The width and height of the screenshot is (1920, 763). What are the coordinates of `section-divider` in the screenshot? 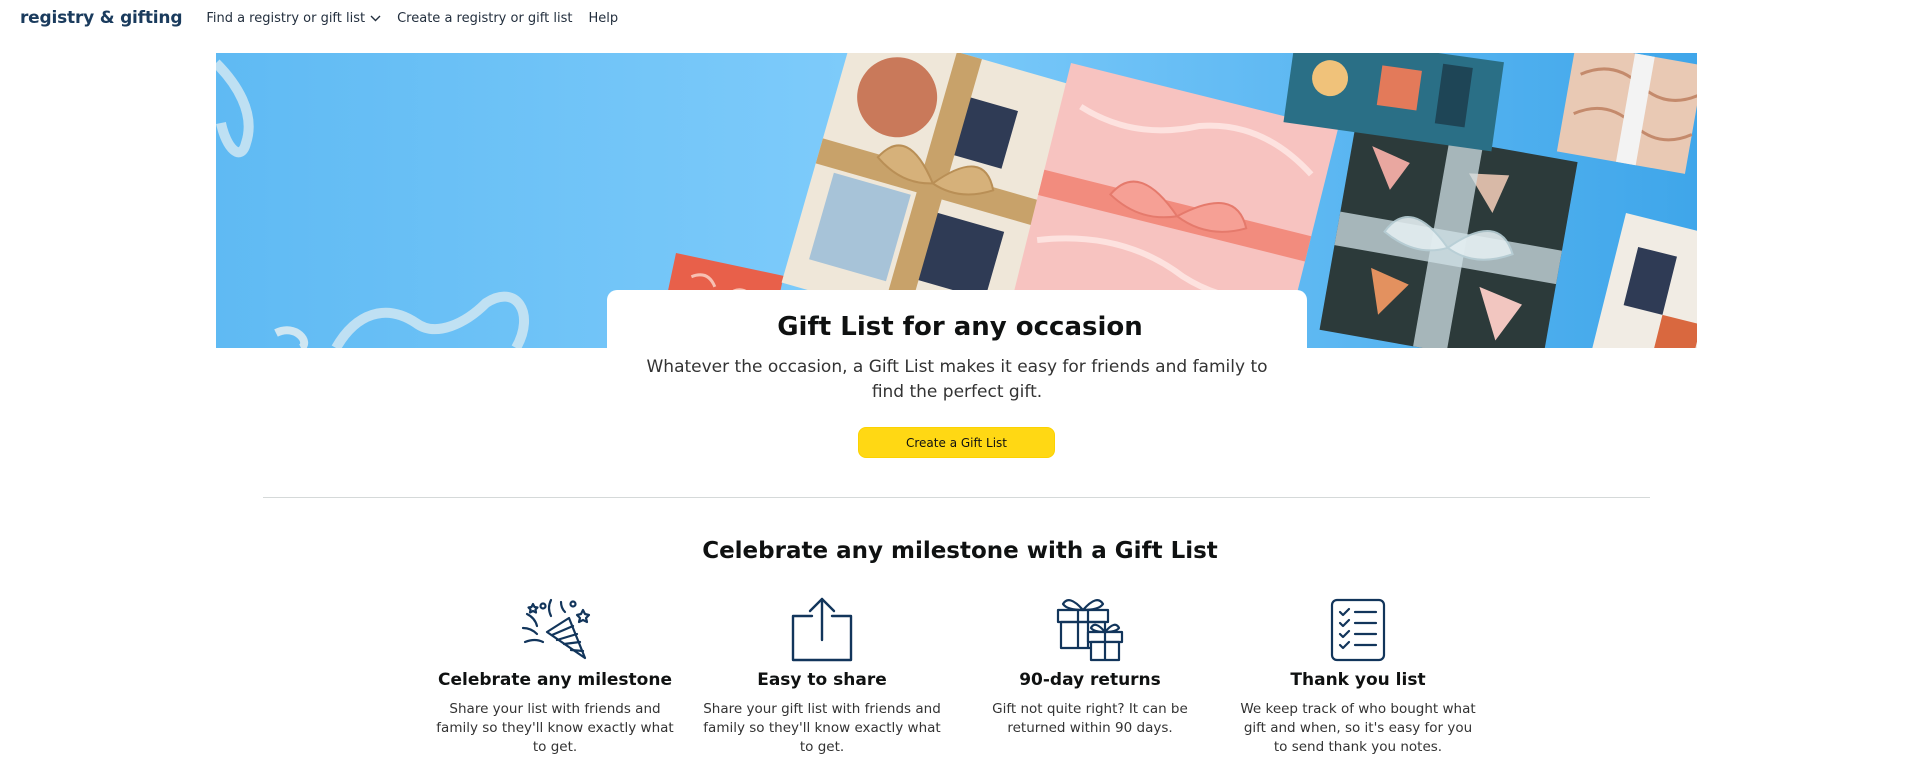 It's located at (956, 497).